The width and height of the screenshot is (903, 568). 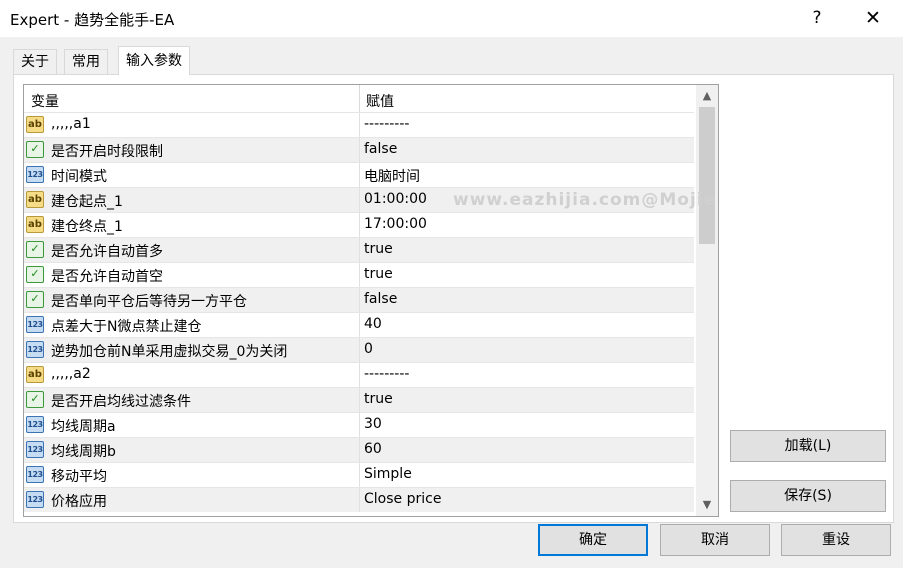 I want to click on scroll-up-icon: ▲, so click(x=707, y=96).